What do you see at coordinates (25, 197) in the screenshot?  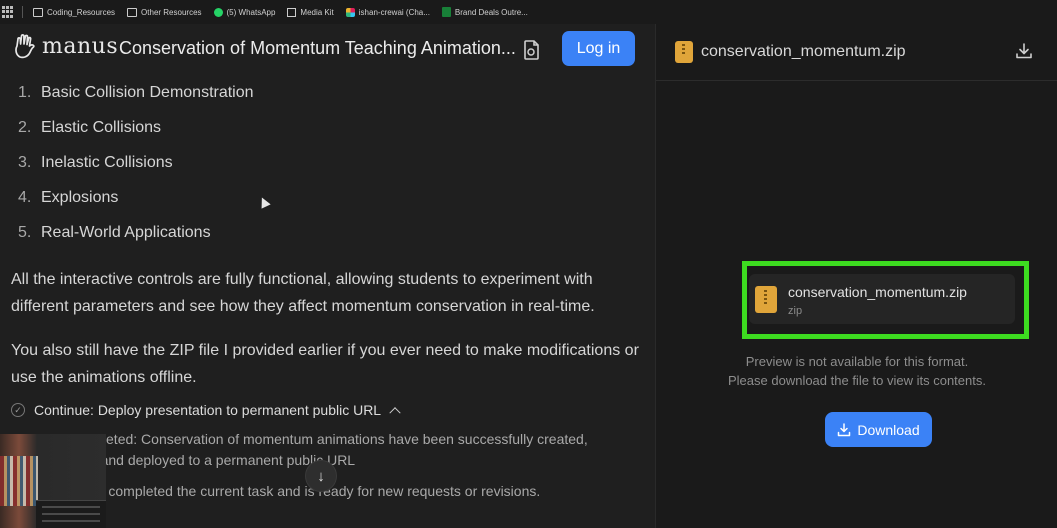 I see `list-number: 4.` at bounding box center [25, 197].